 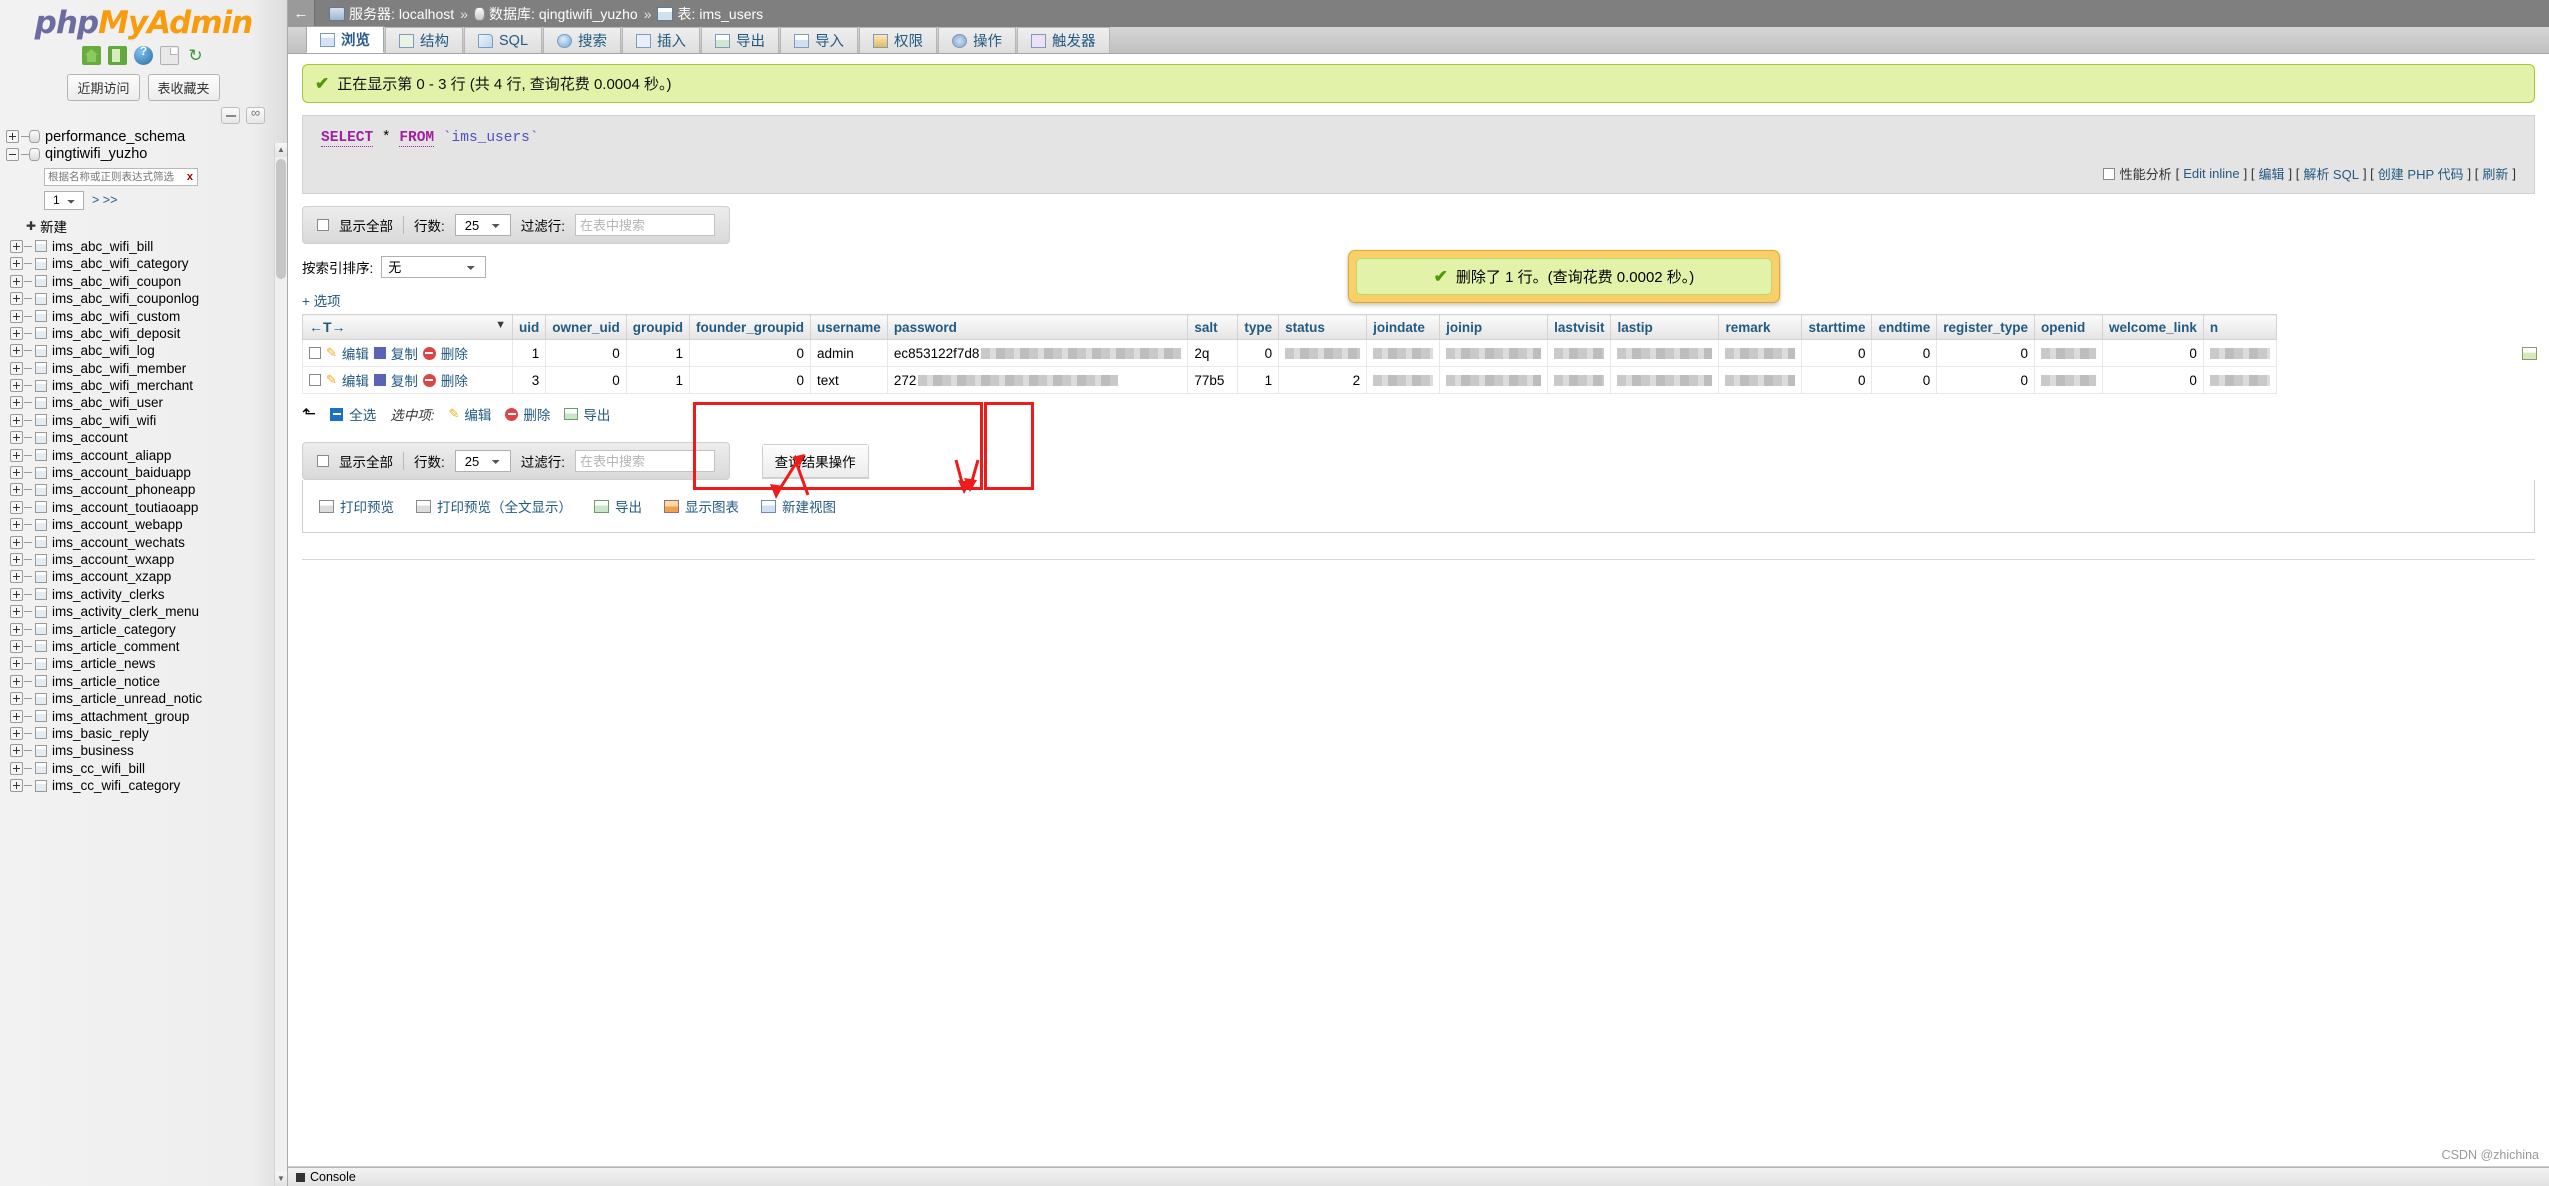 What do you see at coordinates (1037, 327) in the screenshot?
I see `column-header-password: password` at bounding box center [1037, 327].